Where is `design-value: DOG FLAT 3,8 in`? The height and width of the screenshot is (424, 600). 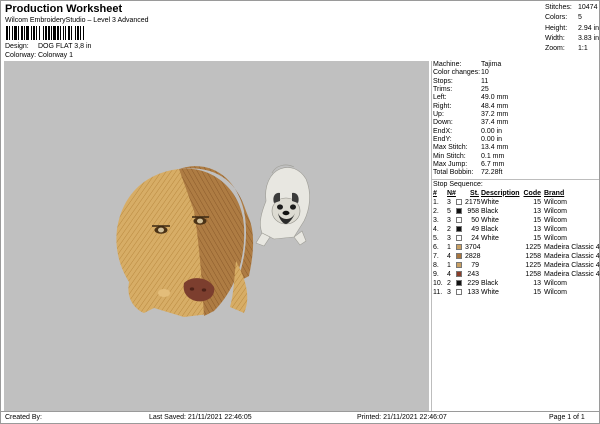 design-value: DOG FLAT 3,8 in is located at coordinates (65, 46).